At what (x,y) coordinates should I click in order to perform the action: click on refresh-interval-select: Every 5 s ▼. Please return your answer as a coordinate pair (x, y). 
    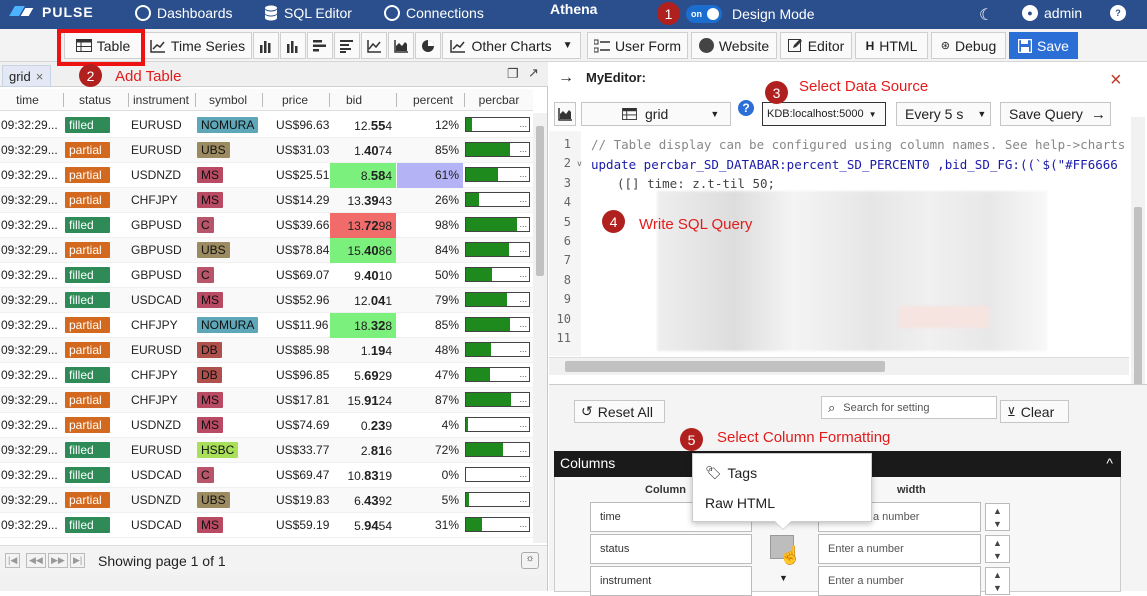
    Looking at the image, I should click on (943, 114).